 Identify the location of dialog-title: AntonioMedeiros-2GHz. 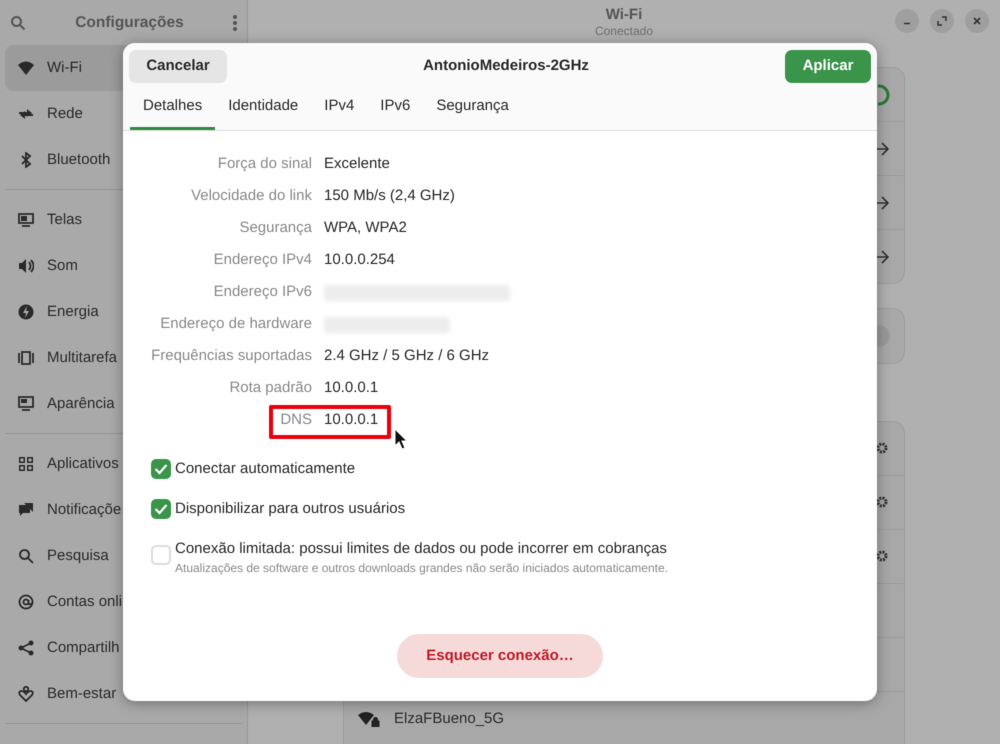
(506, 66).